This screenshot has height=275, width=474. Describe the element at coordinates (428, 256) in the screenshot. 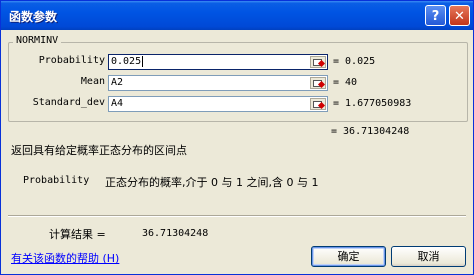

I see `cancel-button: 取消` at that location.